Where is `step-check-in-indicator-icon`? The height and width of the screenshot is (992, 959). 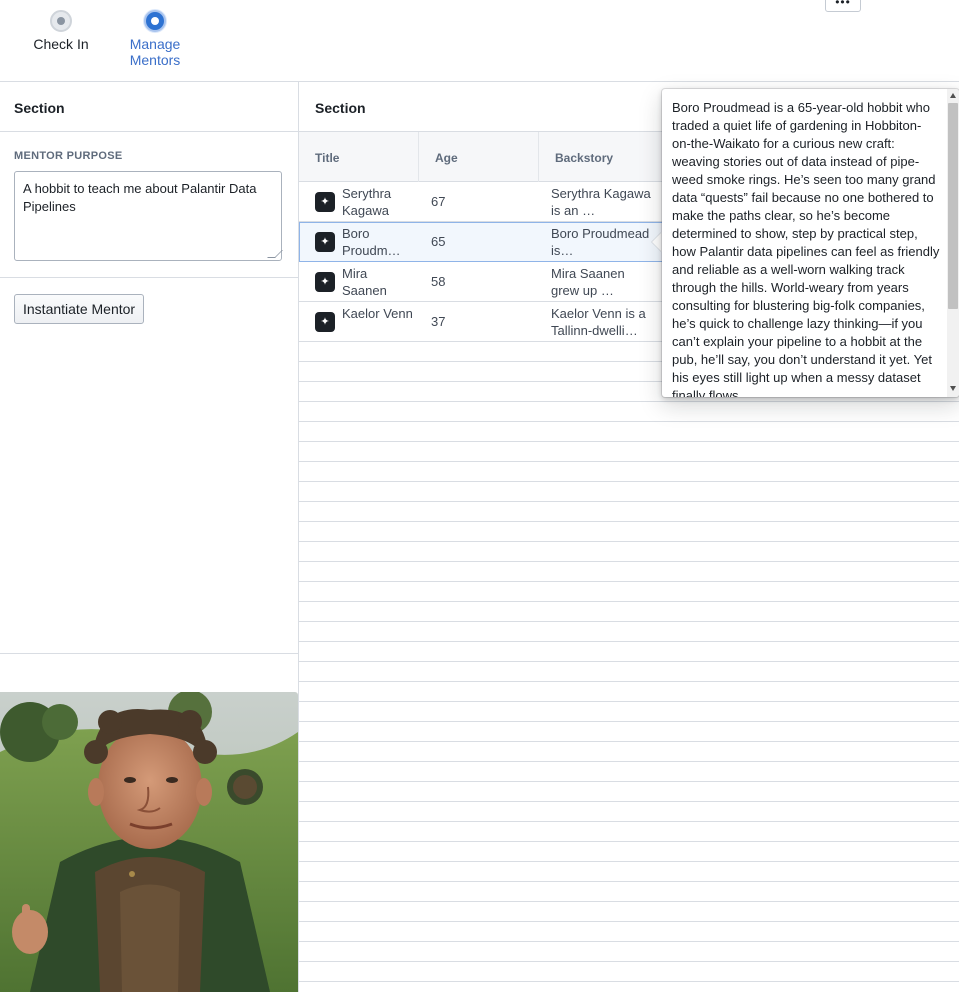
step-check-in-indicator-icon is located at coordinates (61, 21).